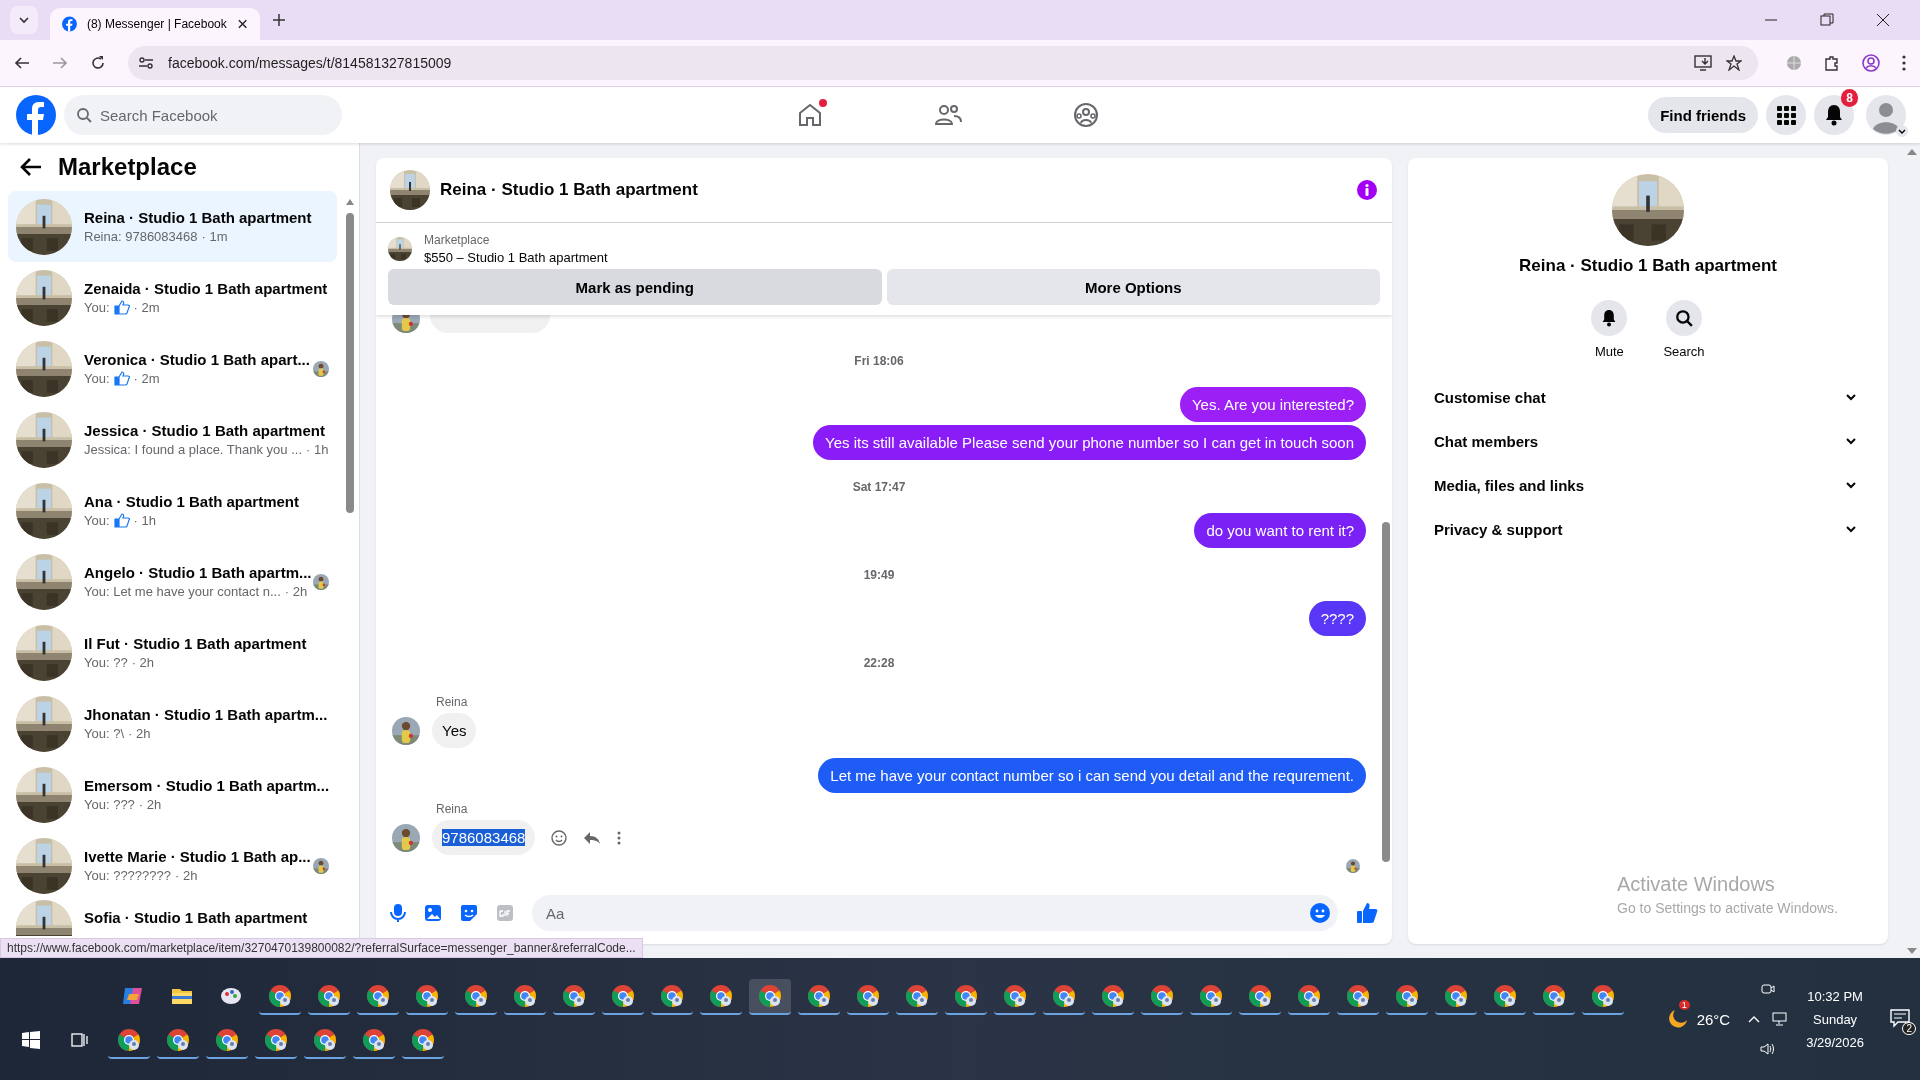 The height and width of the screenshot is (1080, 1920). What do you see at coordinates (1648, 485) in the screenshot?
I see `section-header: Media, files and links` at bounding box center [1648, 485].